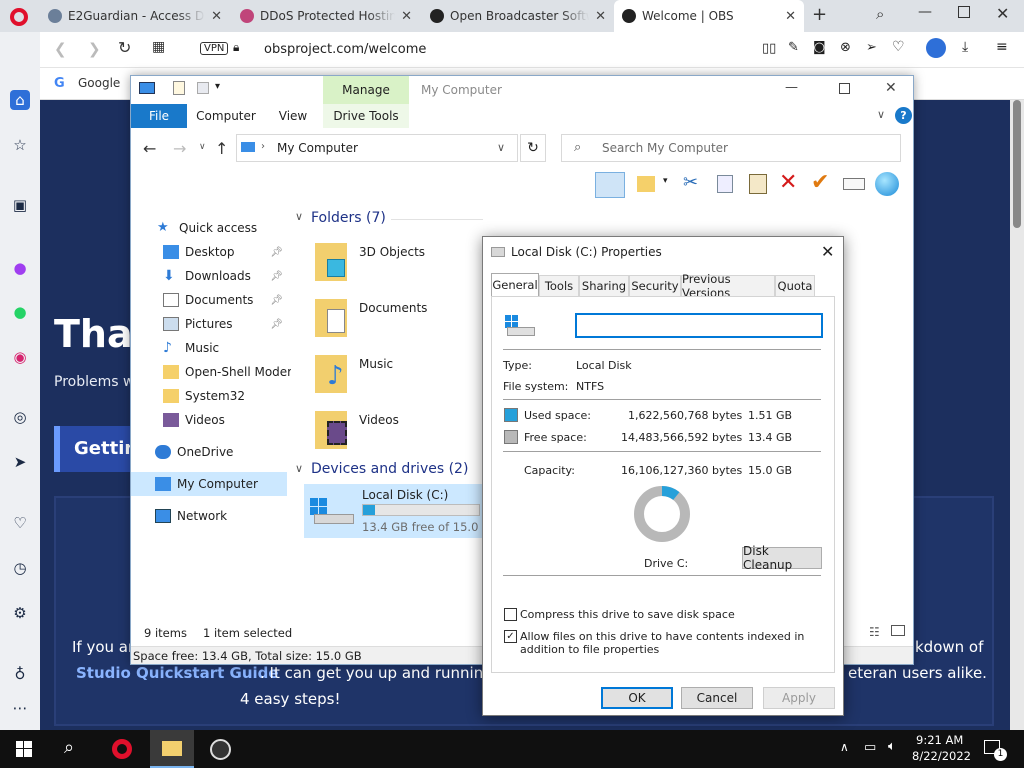 The image size is (1024, 768). What do you see at coordinates (709, 16) in the screenshot?
I see `tab-welcome-obs: Welcome | OBS ✕` at bounding box center [709, 16].